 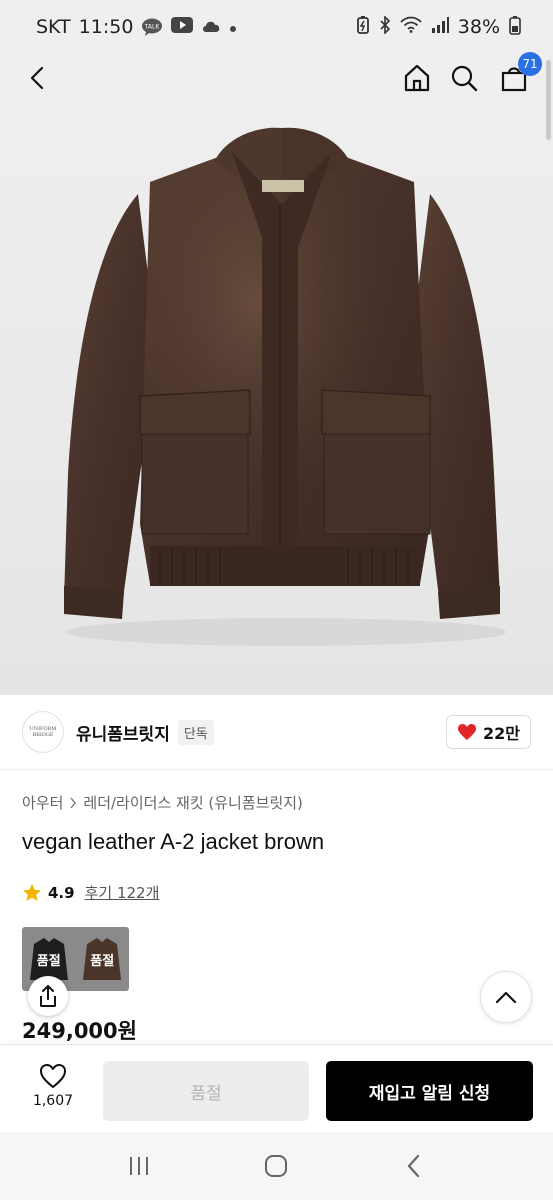 What do you see at coordinates (548, 100) in the screenshot?
I see `scrollbar` at bounding box center [548, 100].